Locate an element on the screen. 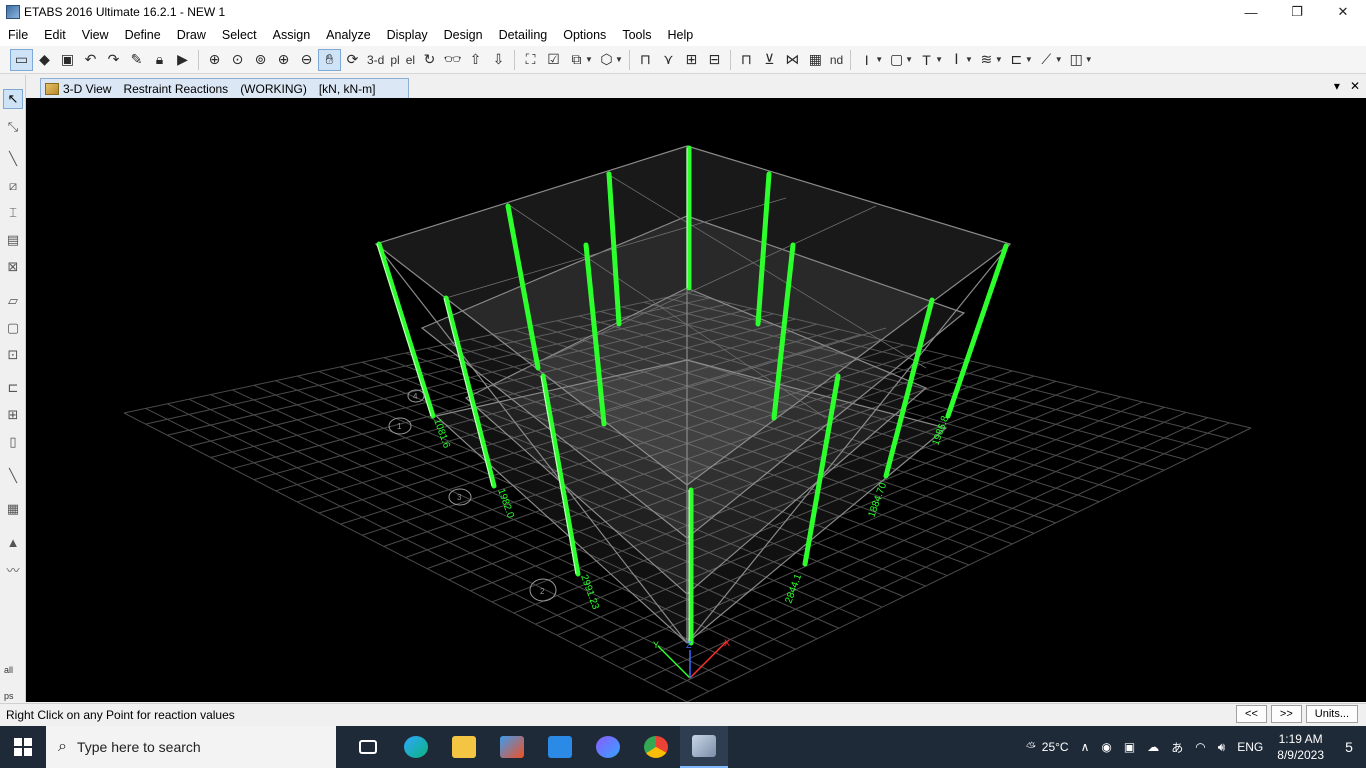  menu-assign: Assign is located at coordinates (292, 35).